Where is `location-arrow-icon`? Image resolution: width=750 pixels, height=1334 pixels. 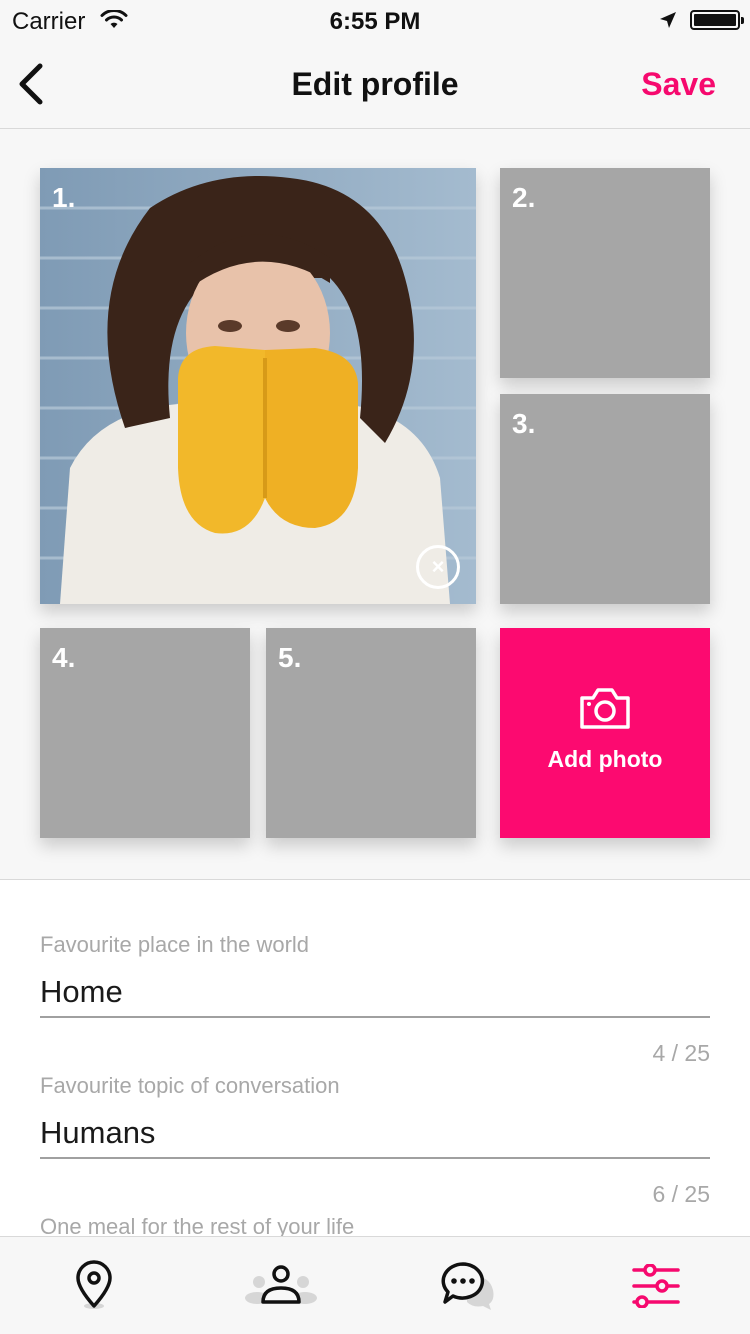 location-arrow-icon is located at coordinates (668, 20).